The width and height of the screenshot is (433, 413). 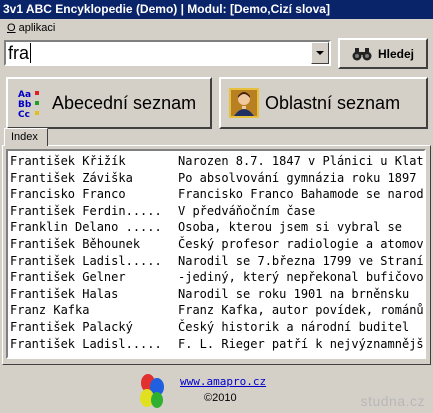 What do you see at coordinates (301, 243) in the screenshot?
I see `entry-desc: Český profesor radiologie a atomové` at bounding box center [301, 243].